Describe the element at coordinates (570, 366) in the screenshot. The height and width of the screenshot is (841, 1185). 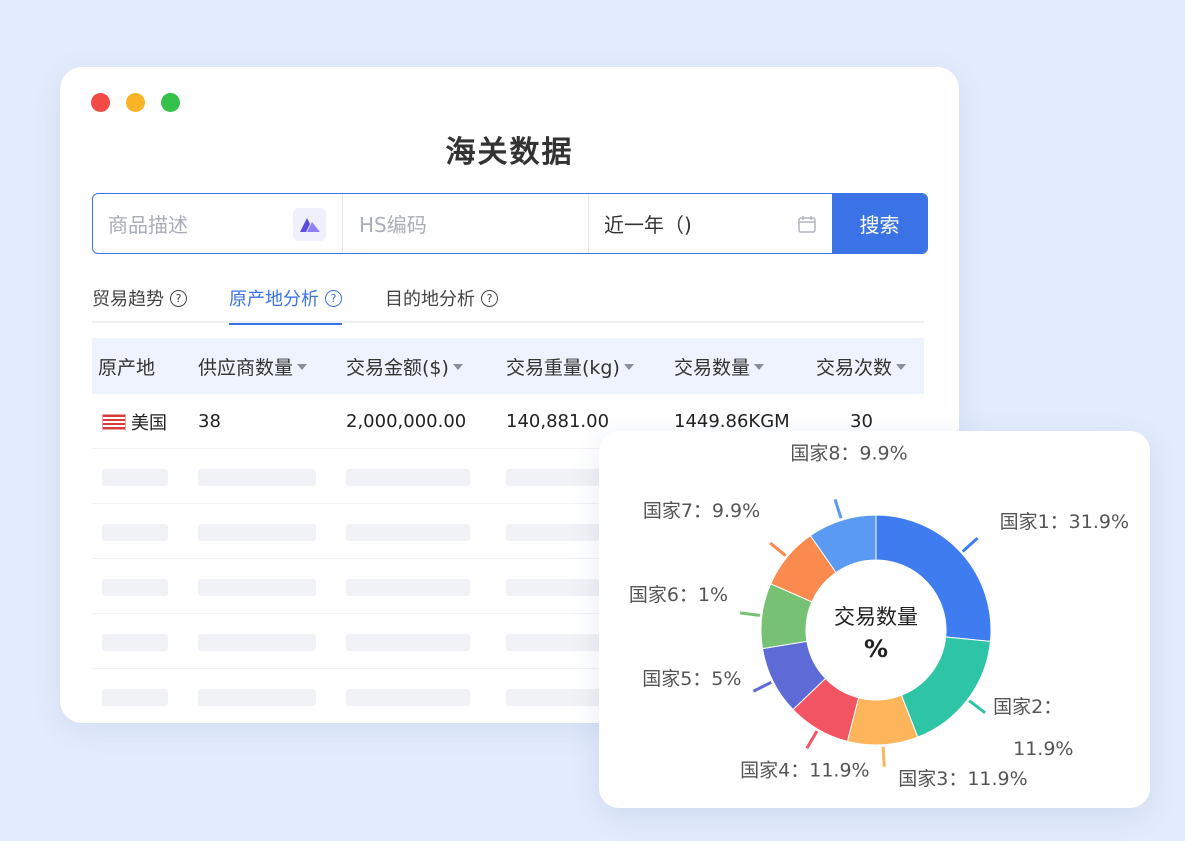
I see `column-header-weight: 交易重量(kg)` at that location.